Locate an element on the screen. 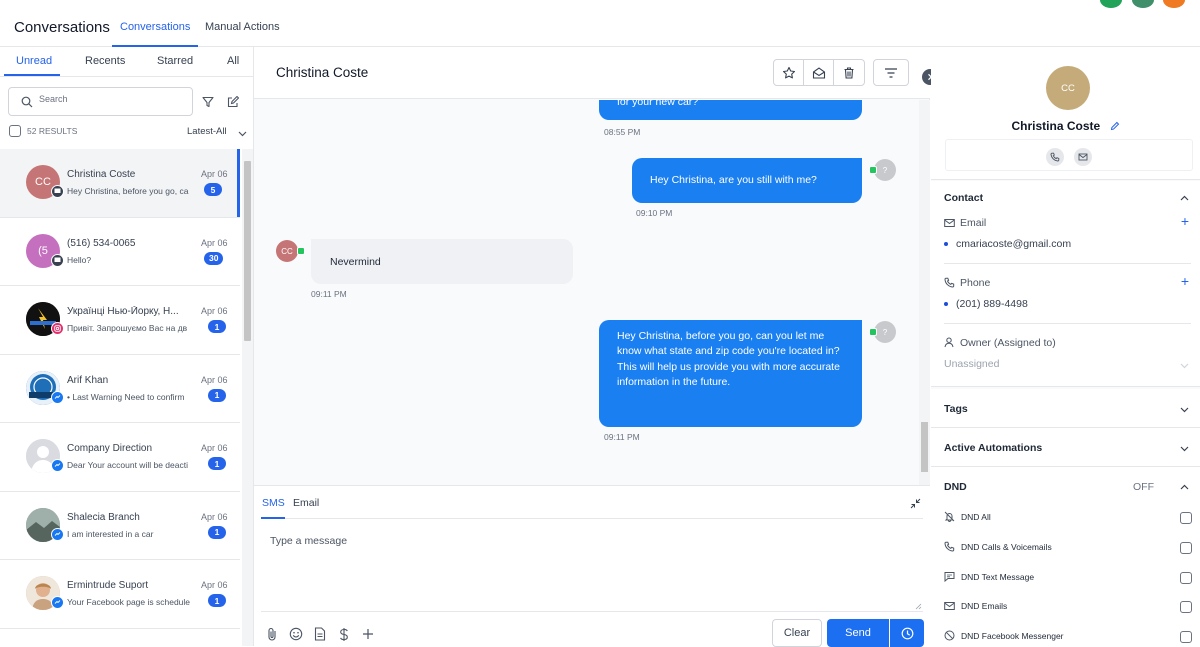 The height and width of the screenshot is (647, 1200). emoji-icon is located at coordinates (296, 634).